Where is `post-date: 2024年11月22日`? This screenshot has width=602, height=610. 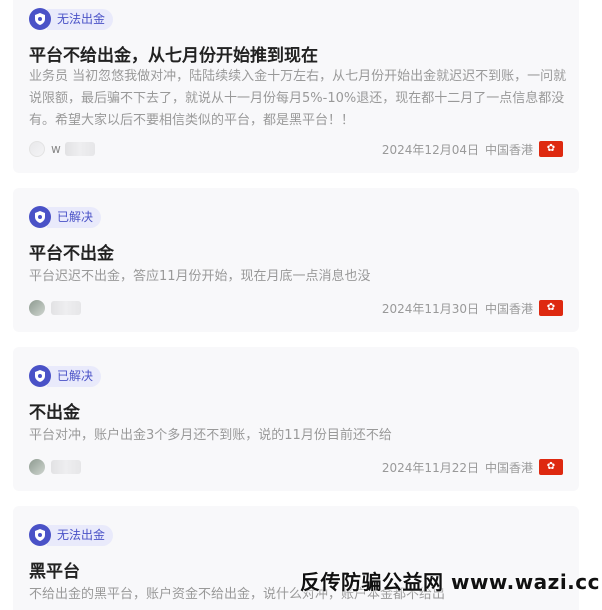
post-date: 2024年11月22日 is located at coordinates (430, 467).